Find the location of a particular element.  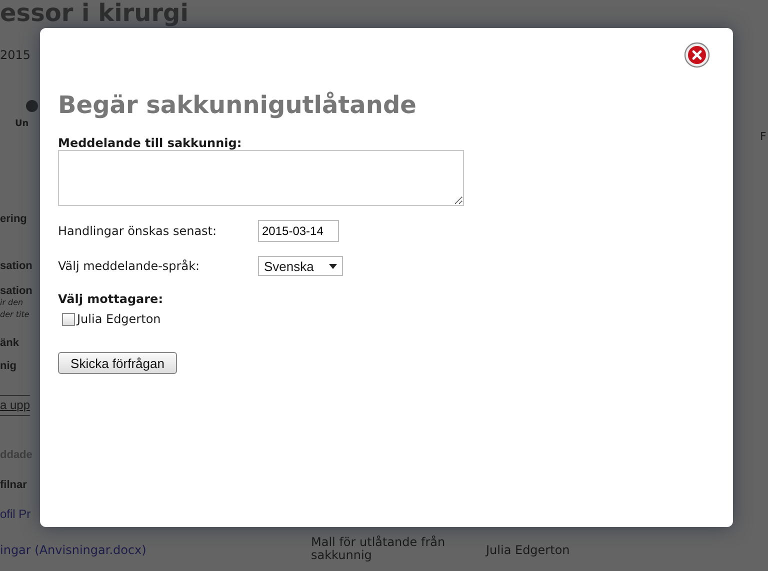

section-heading: nig is located at coordinates (8, 366).